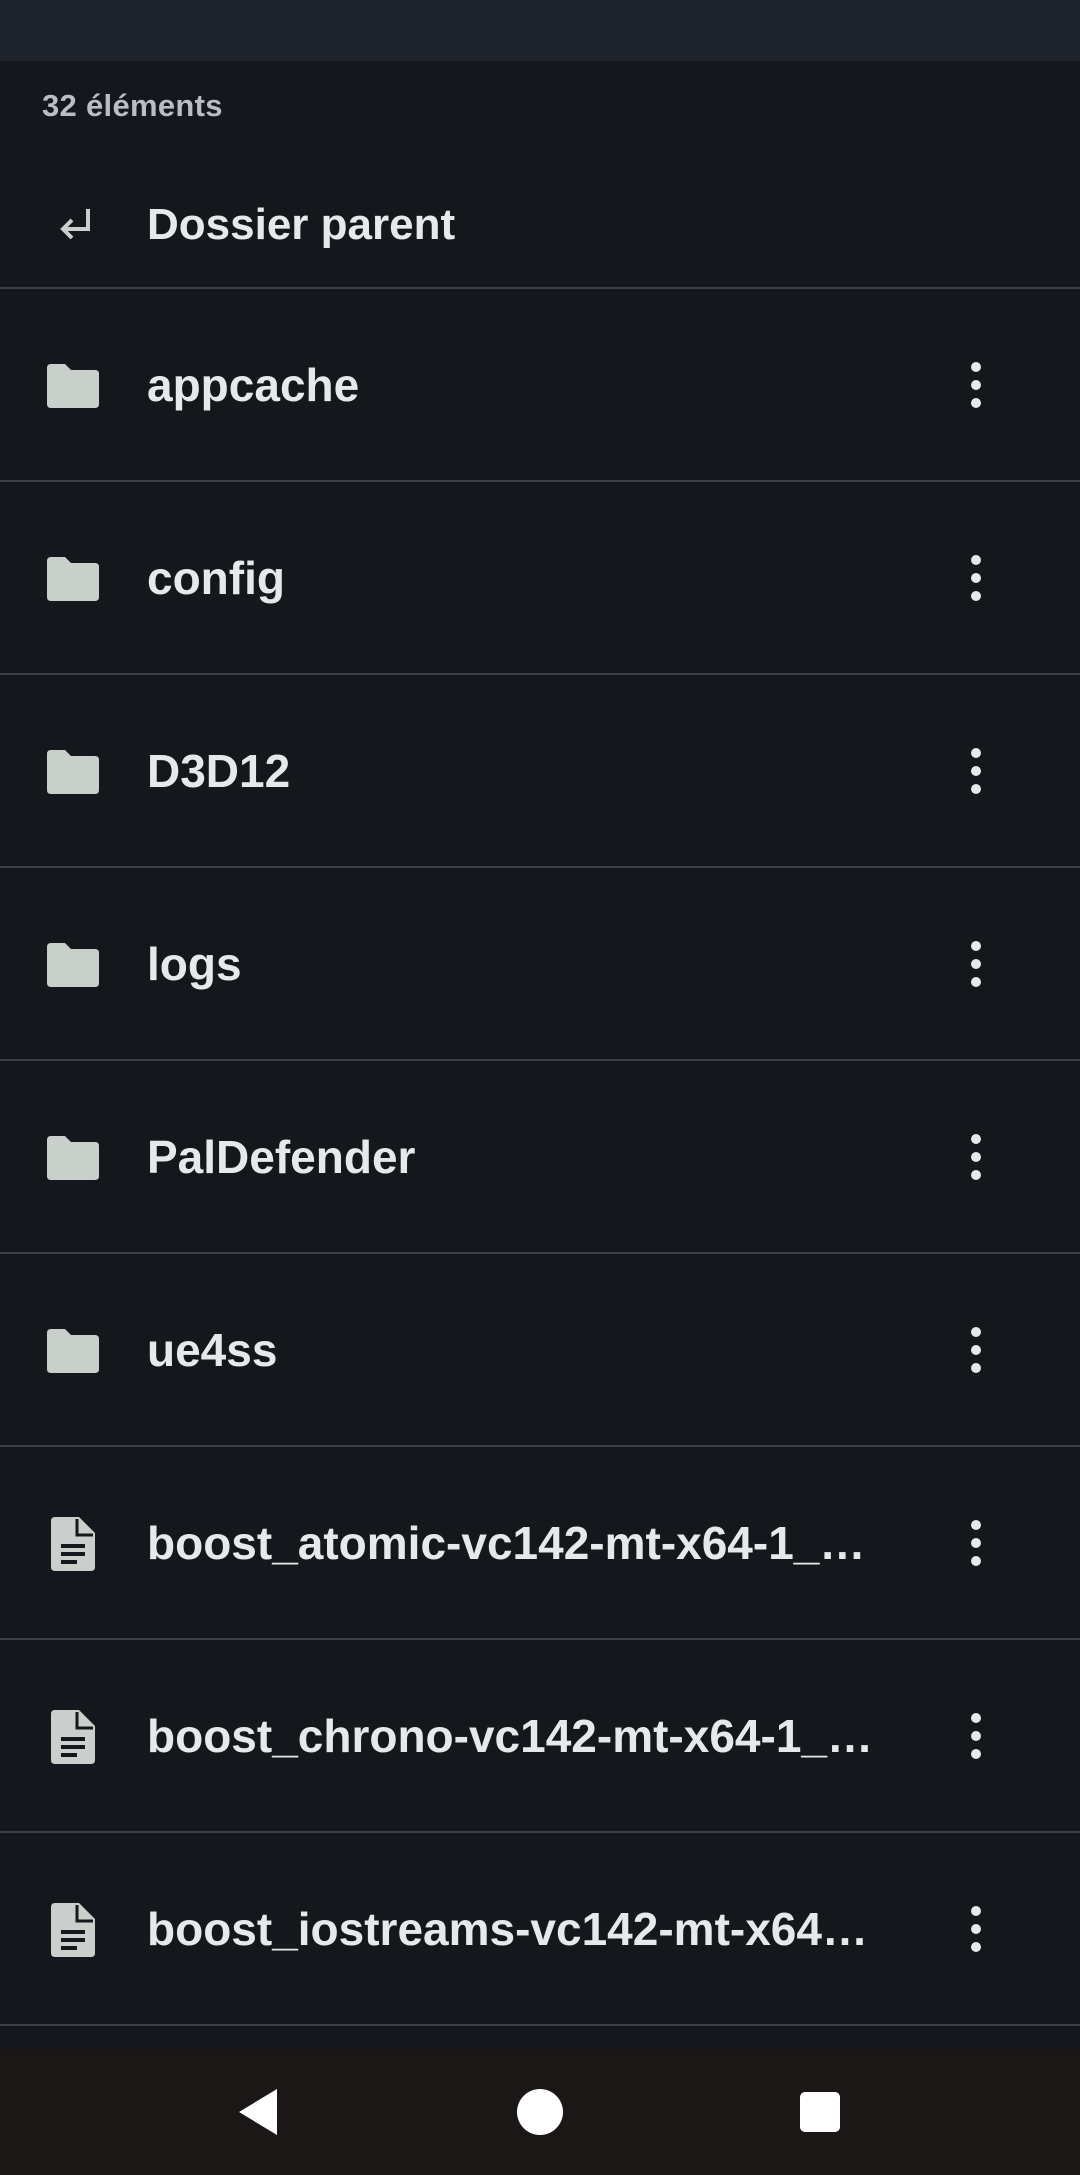 This screenshot has height=2175, width=1080. What do you see at coordinates (281, 1157) in the screenshot?
I see `item-name: PalDefender` at bounding box center [281, 1157].